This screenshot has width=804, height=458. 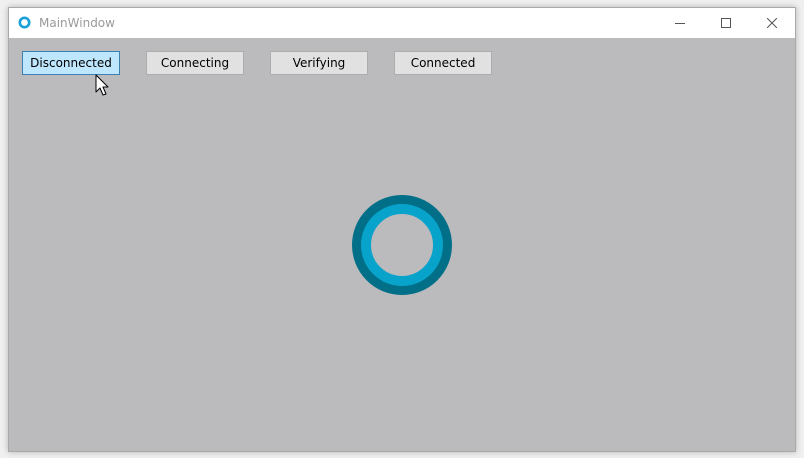 What do you see at coordinates (319, 63) in the screenshot?
I see `verifying-button: Verifying` at bounding box center [319, 63].